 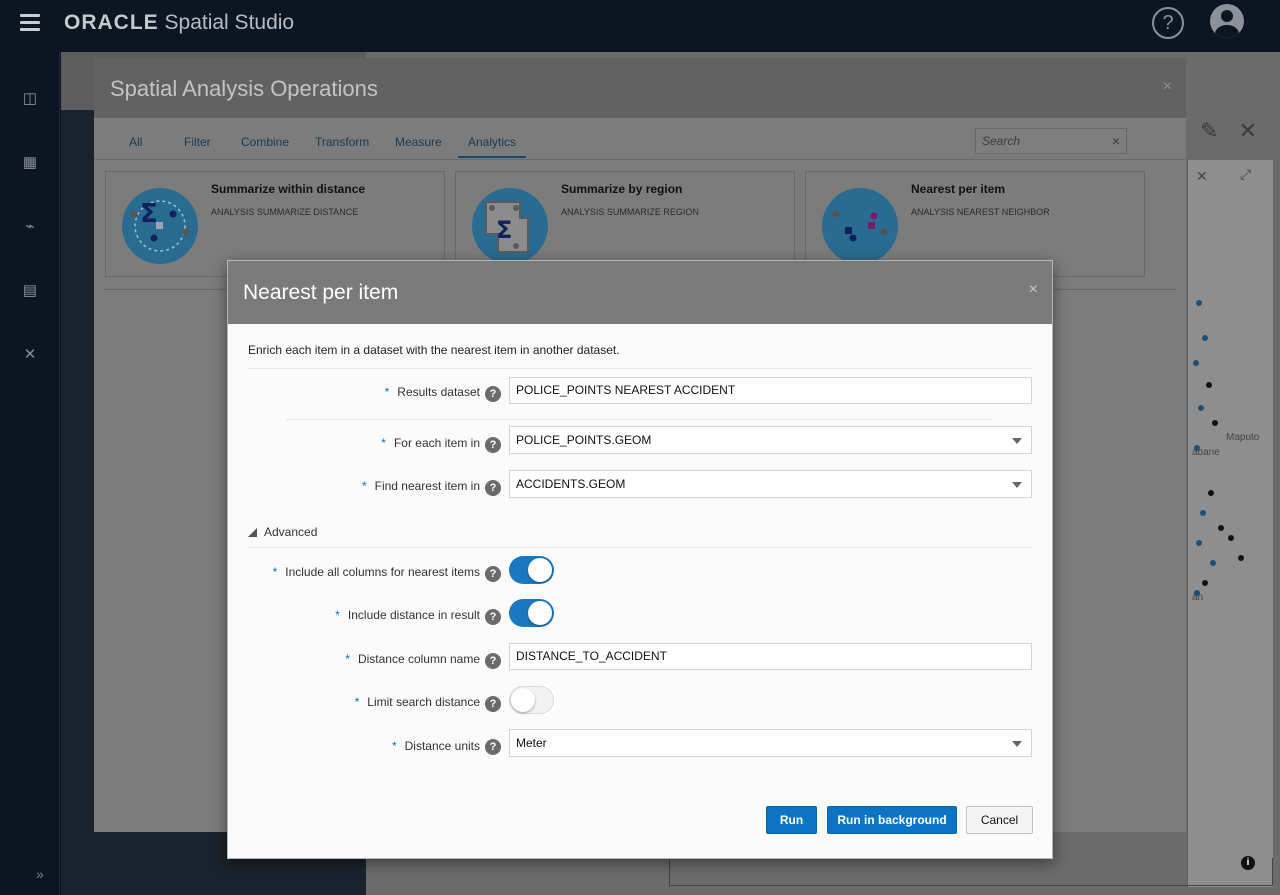 What do you see at coordinates (252, 532) in the screenshot?
I see `expanded-triangle-icon` at bounding box center [252, 532].